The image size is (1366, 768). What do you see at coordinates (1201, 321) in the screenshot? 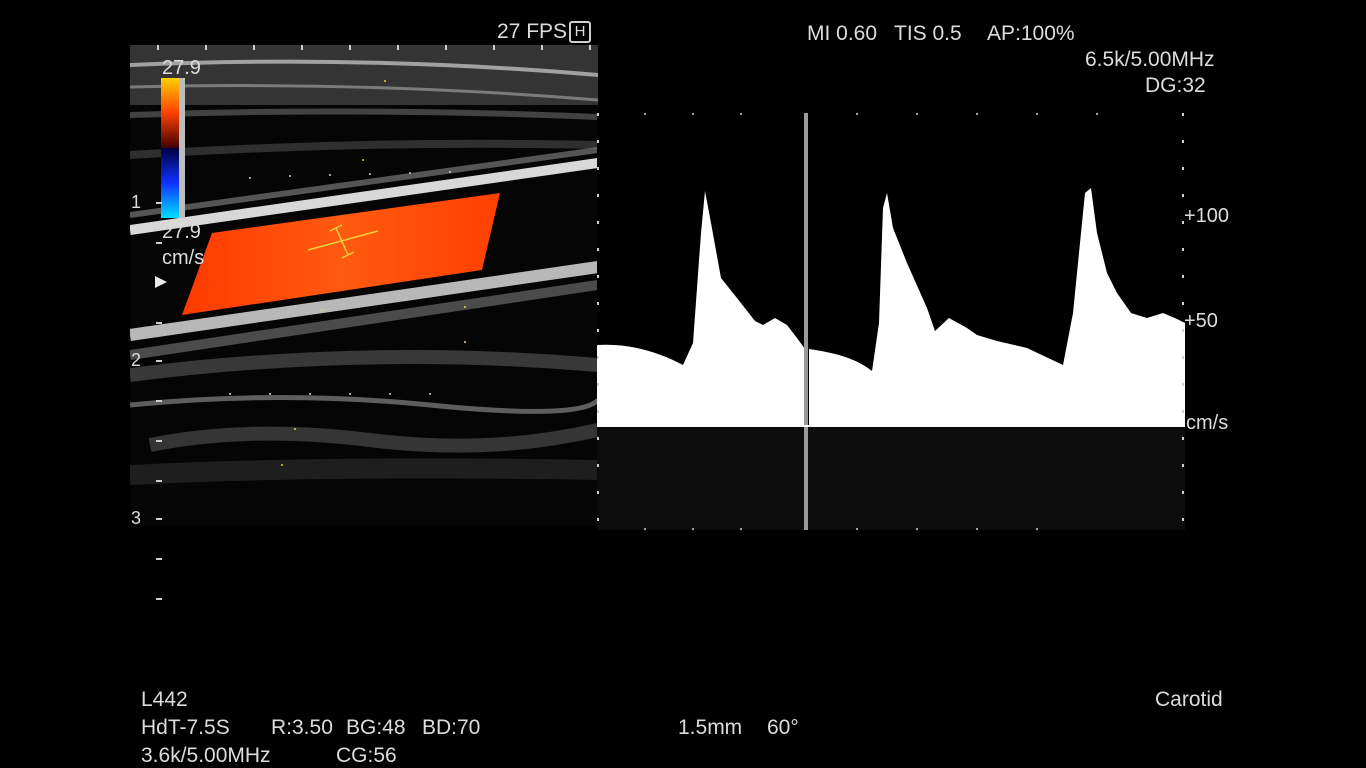
I see `velocity-label-50: +50` at bounding box center [1201, 321].